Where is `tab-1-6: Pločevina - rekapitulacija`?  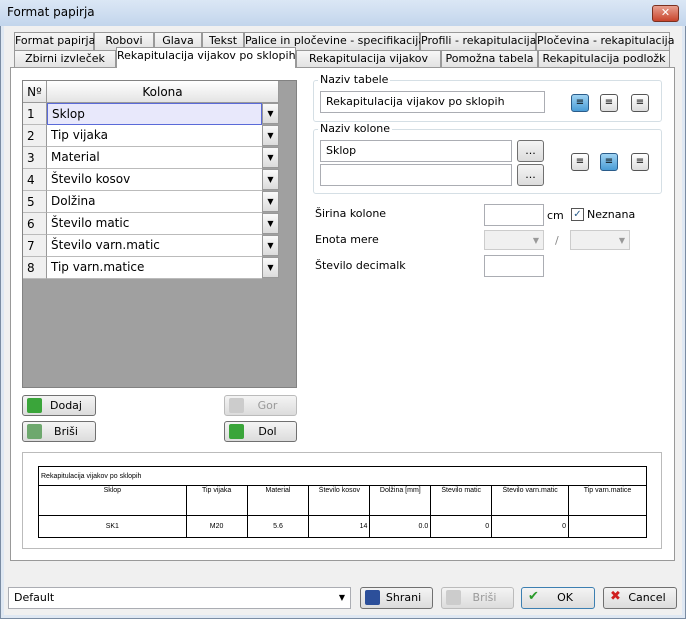
tab-1-6: Pločevina - rekapitulacija is located at coordinates (605, 41).